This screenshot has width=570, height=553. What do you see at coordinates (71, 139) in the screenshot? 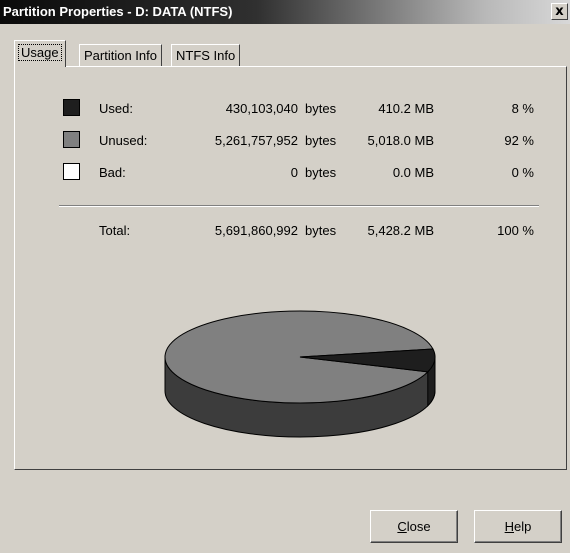
I see `unused-swatch` at bounding box center [71, 139].